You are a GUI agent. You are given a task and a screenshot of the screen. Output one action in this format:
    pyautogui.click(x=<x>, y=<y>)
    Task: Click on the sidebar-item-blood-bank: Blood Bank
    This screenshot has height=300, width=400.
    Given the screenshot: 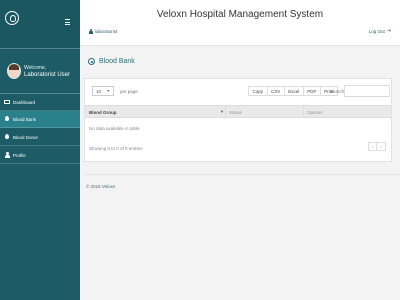 What is the action you would take?
    pyautogui.click(x=40, y=119)
    